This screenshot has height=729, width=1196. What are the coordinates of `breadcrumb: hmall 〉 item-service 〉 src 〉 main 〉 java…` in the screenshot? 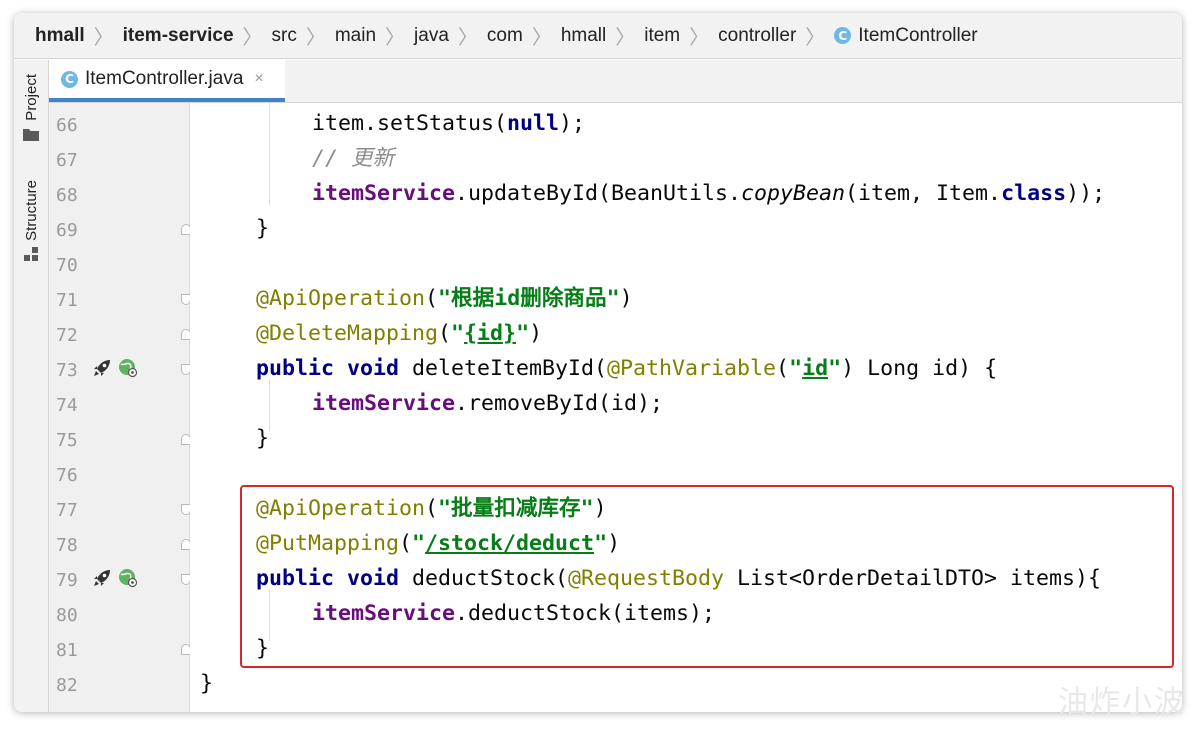 It's located at (598, 36).